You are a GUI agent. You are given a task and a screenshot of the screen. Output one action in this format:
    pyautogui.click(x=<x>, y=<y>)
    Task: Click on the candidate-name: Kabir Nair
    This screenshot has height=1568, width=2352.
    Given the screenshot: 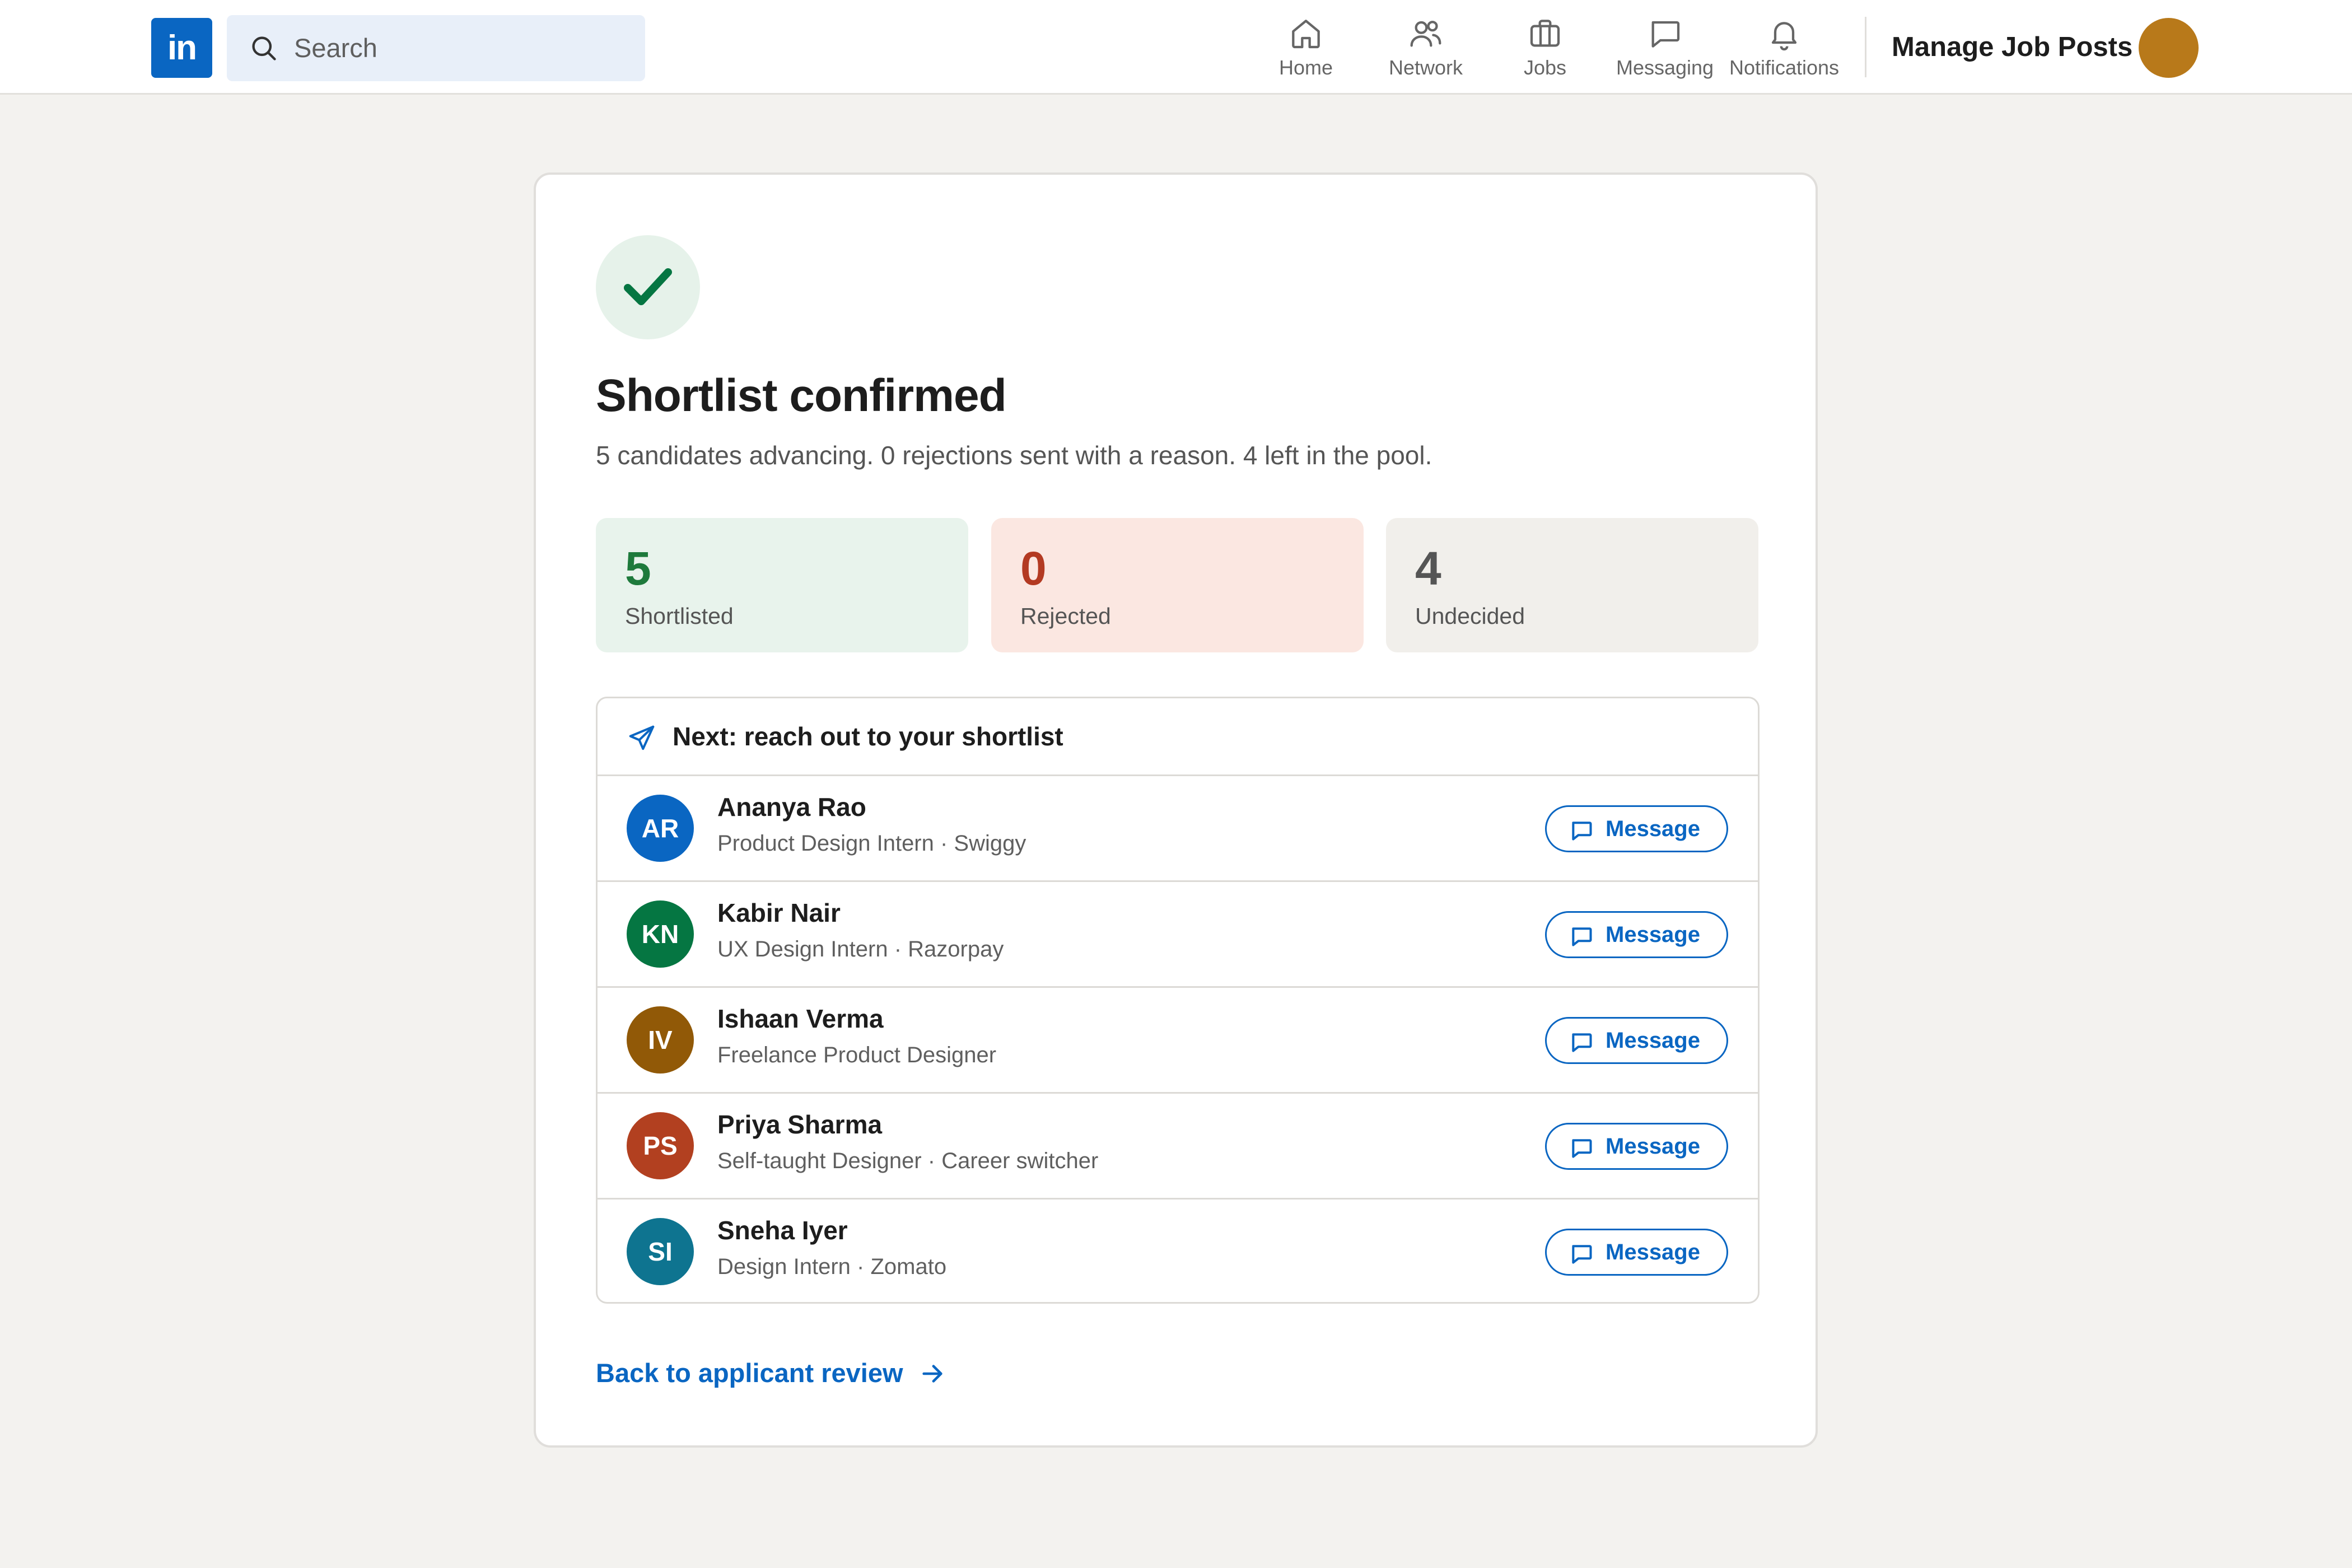 What is the action you would take?
    pyautogui.click(x=779, y=913)
    